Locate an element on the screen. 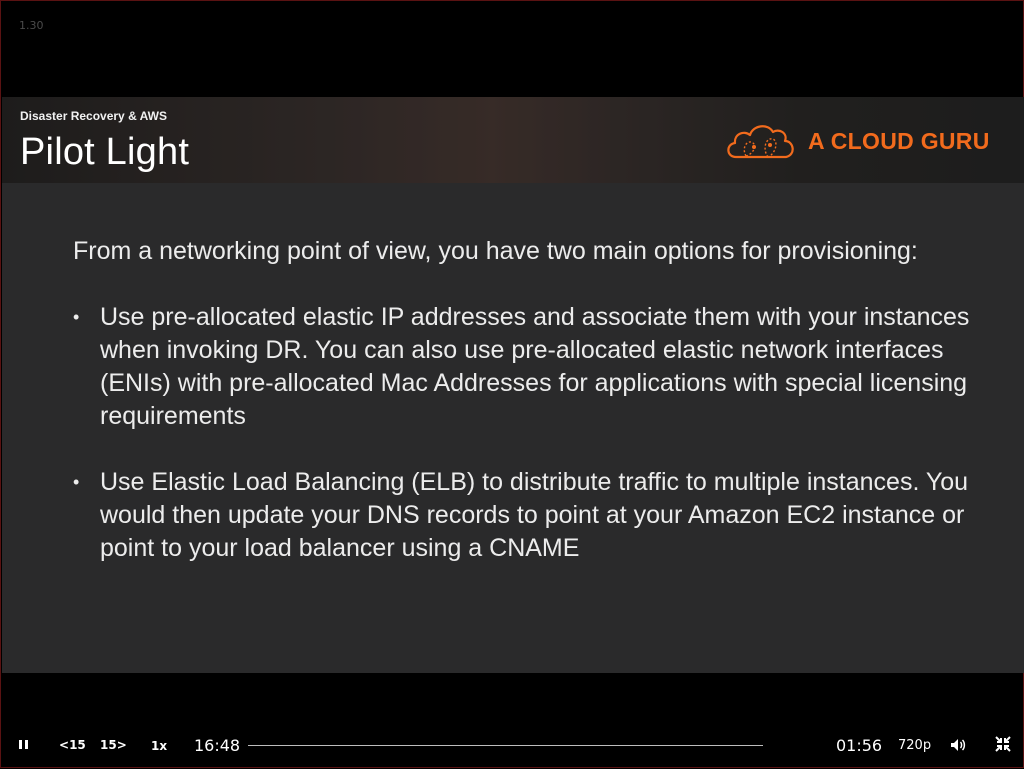 The height and width of the screenshot is (769, 1024). volume-icon is located at coordinates (958, 745).